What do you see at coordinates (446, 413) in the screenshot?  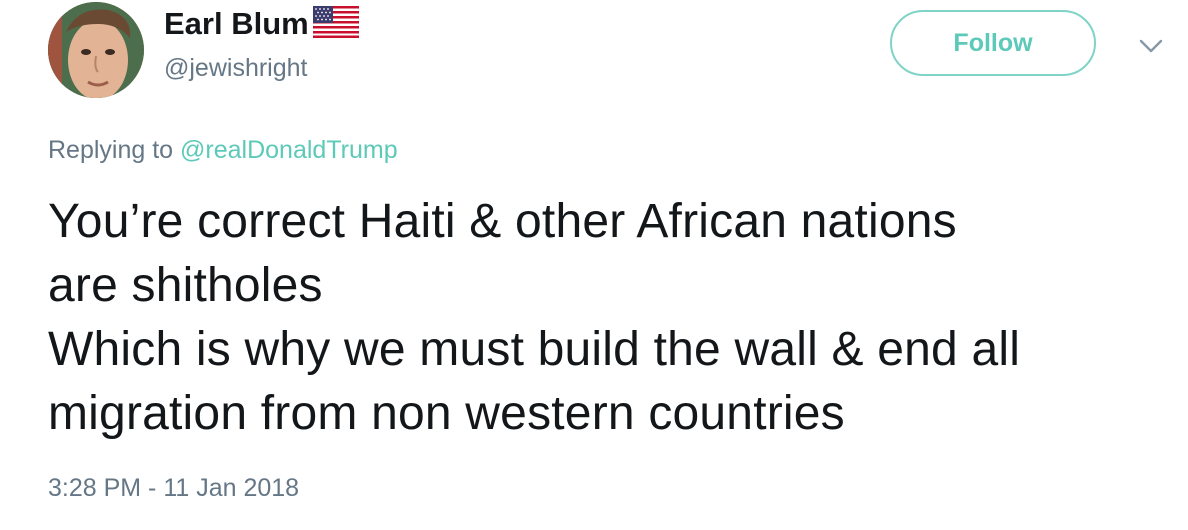 I see `tweet-line: migration from non western countries` at bounding box center [446, 413].